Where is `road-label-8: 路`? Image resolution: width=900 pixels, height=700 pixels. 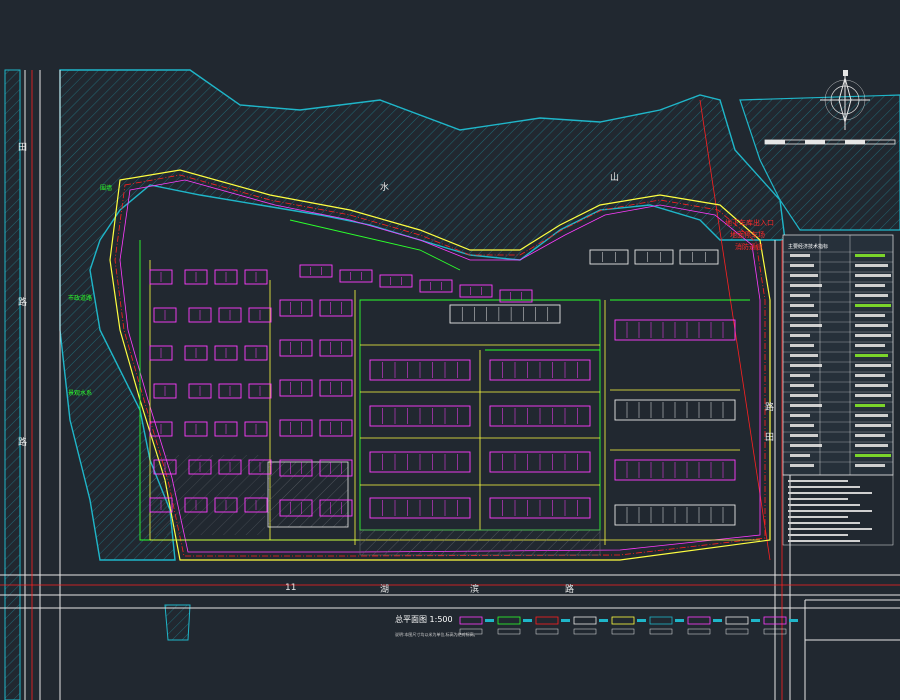 road-label-8: 路 is located at coordinates (569, 589).